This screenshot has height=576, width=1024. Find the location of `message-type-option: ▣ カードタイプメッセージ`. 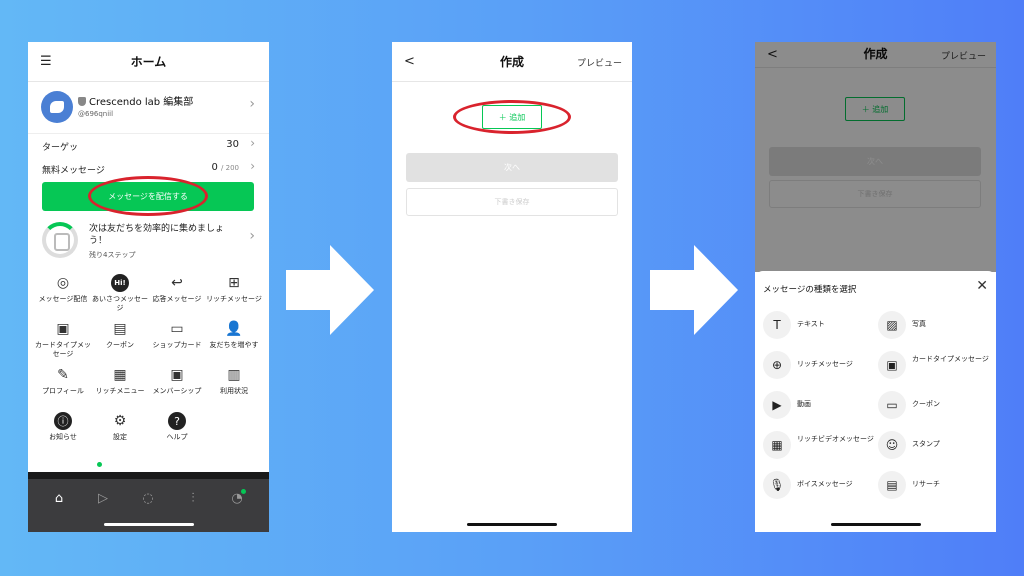

message-type-option: ▣ カードタイプメッセージ is located at coordinates (937, 366).